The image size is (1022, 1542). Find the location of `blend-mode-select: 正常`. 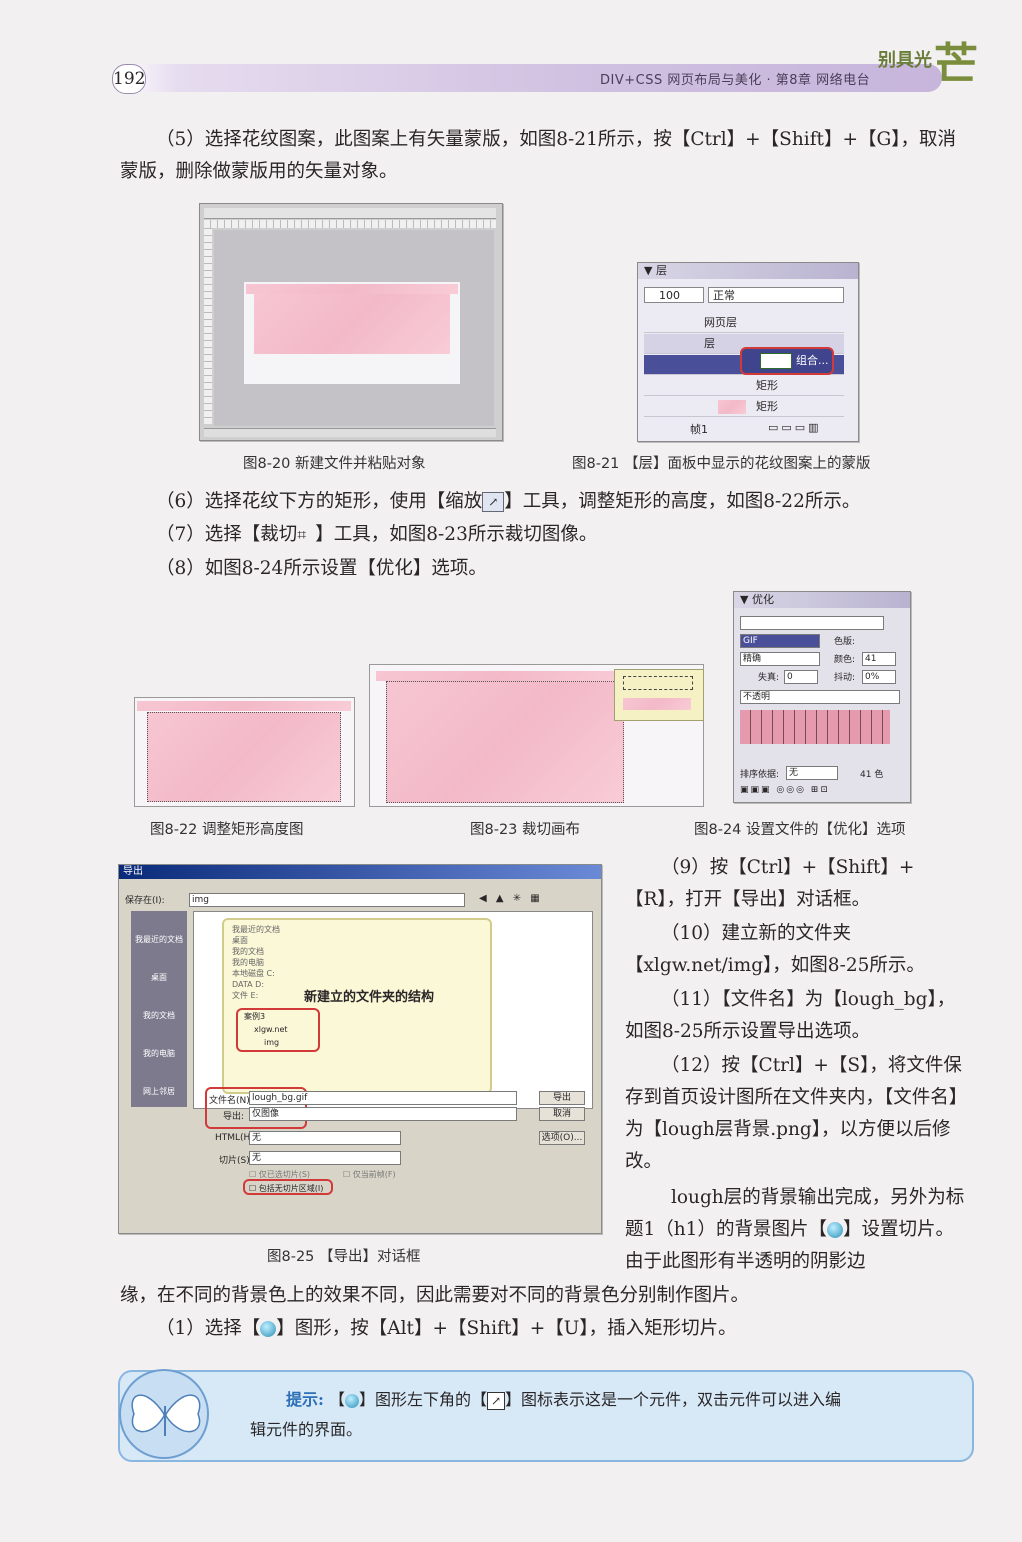

blend-mode-select: 正常 is located at coordinates (776, 295).